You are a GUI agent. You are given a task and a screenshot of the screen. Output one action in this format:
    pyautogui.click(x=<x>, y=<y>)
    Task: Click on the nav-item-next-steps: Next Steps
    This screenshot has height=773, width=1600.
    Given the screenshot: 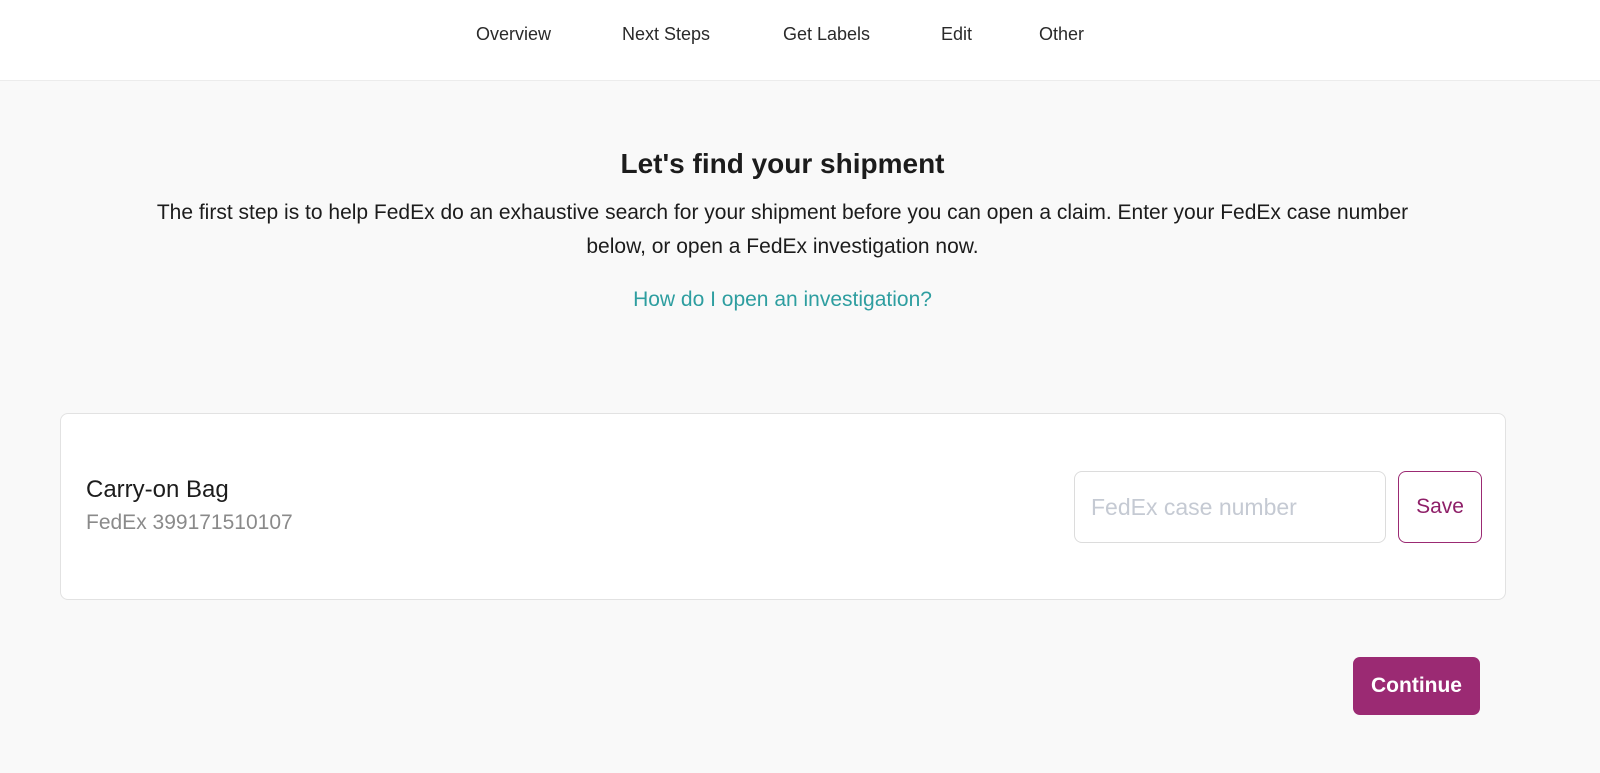 What is the action you would take?
    pyautogui.click(x=666, y=34)
    